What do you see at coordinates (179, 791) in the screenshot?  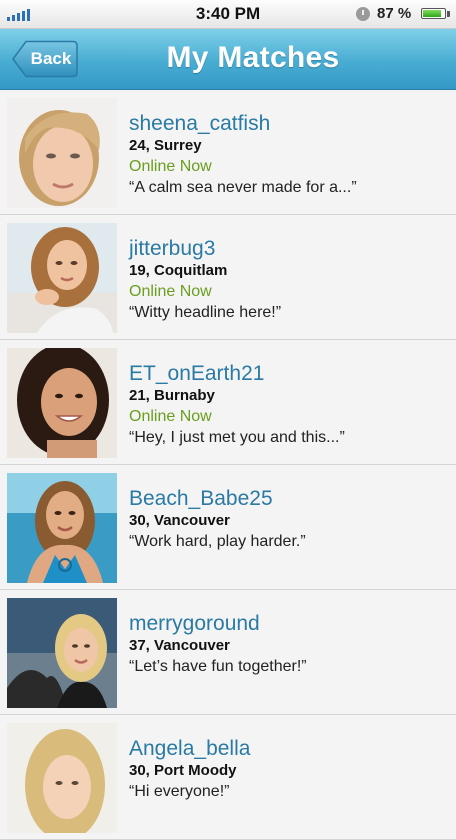 I see `match-headline: “Hi everyone!”` at bounding box center [179, 791].